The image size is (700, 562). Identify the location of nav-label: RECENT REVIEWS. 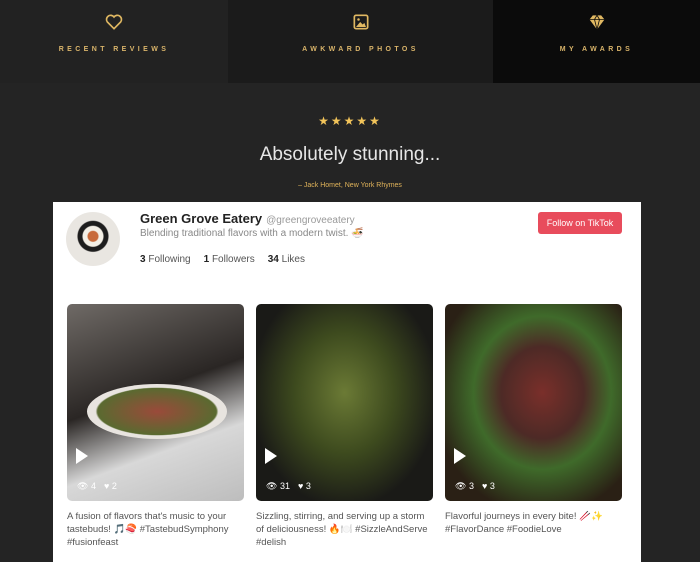
(114, 49).